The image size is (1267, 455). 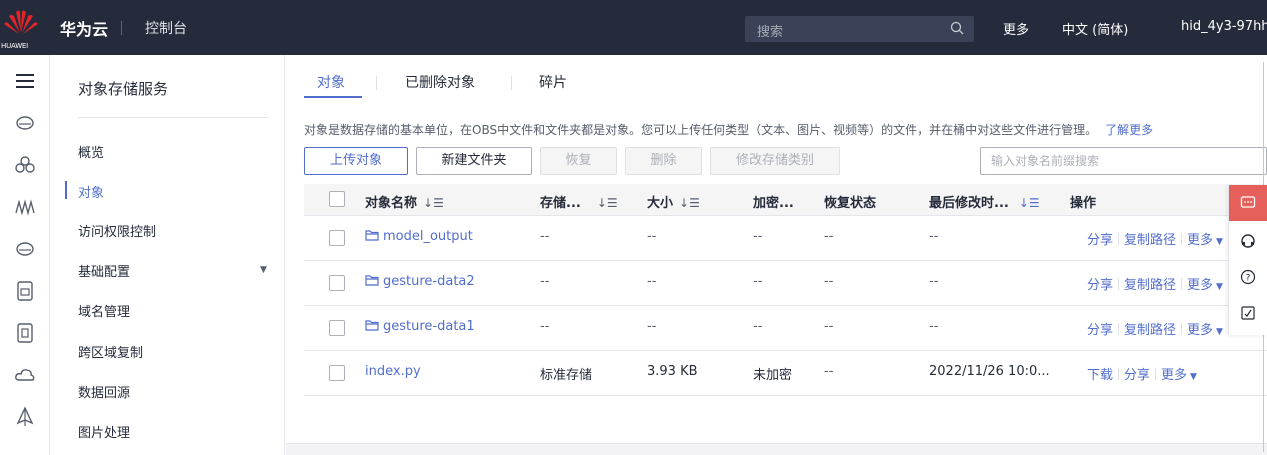 What do you see at coordinates (104, 310) in the screenshot?
I see `sidebar-item-domain: 域名管理` at bounding box center [104, 310].